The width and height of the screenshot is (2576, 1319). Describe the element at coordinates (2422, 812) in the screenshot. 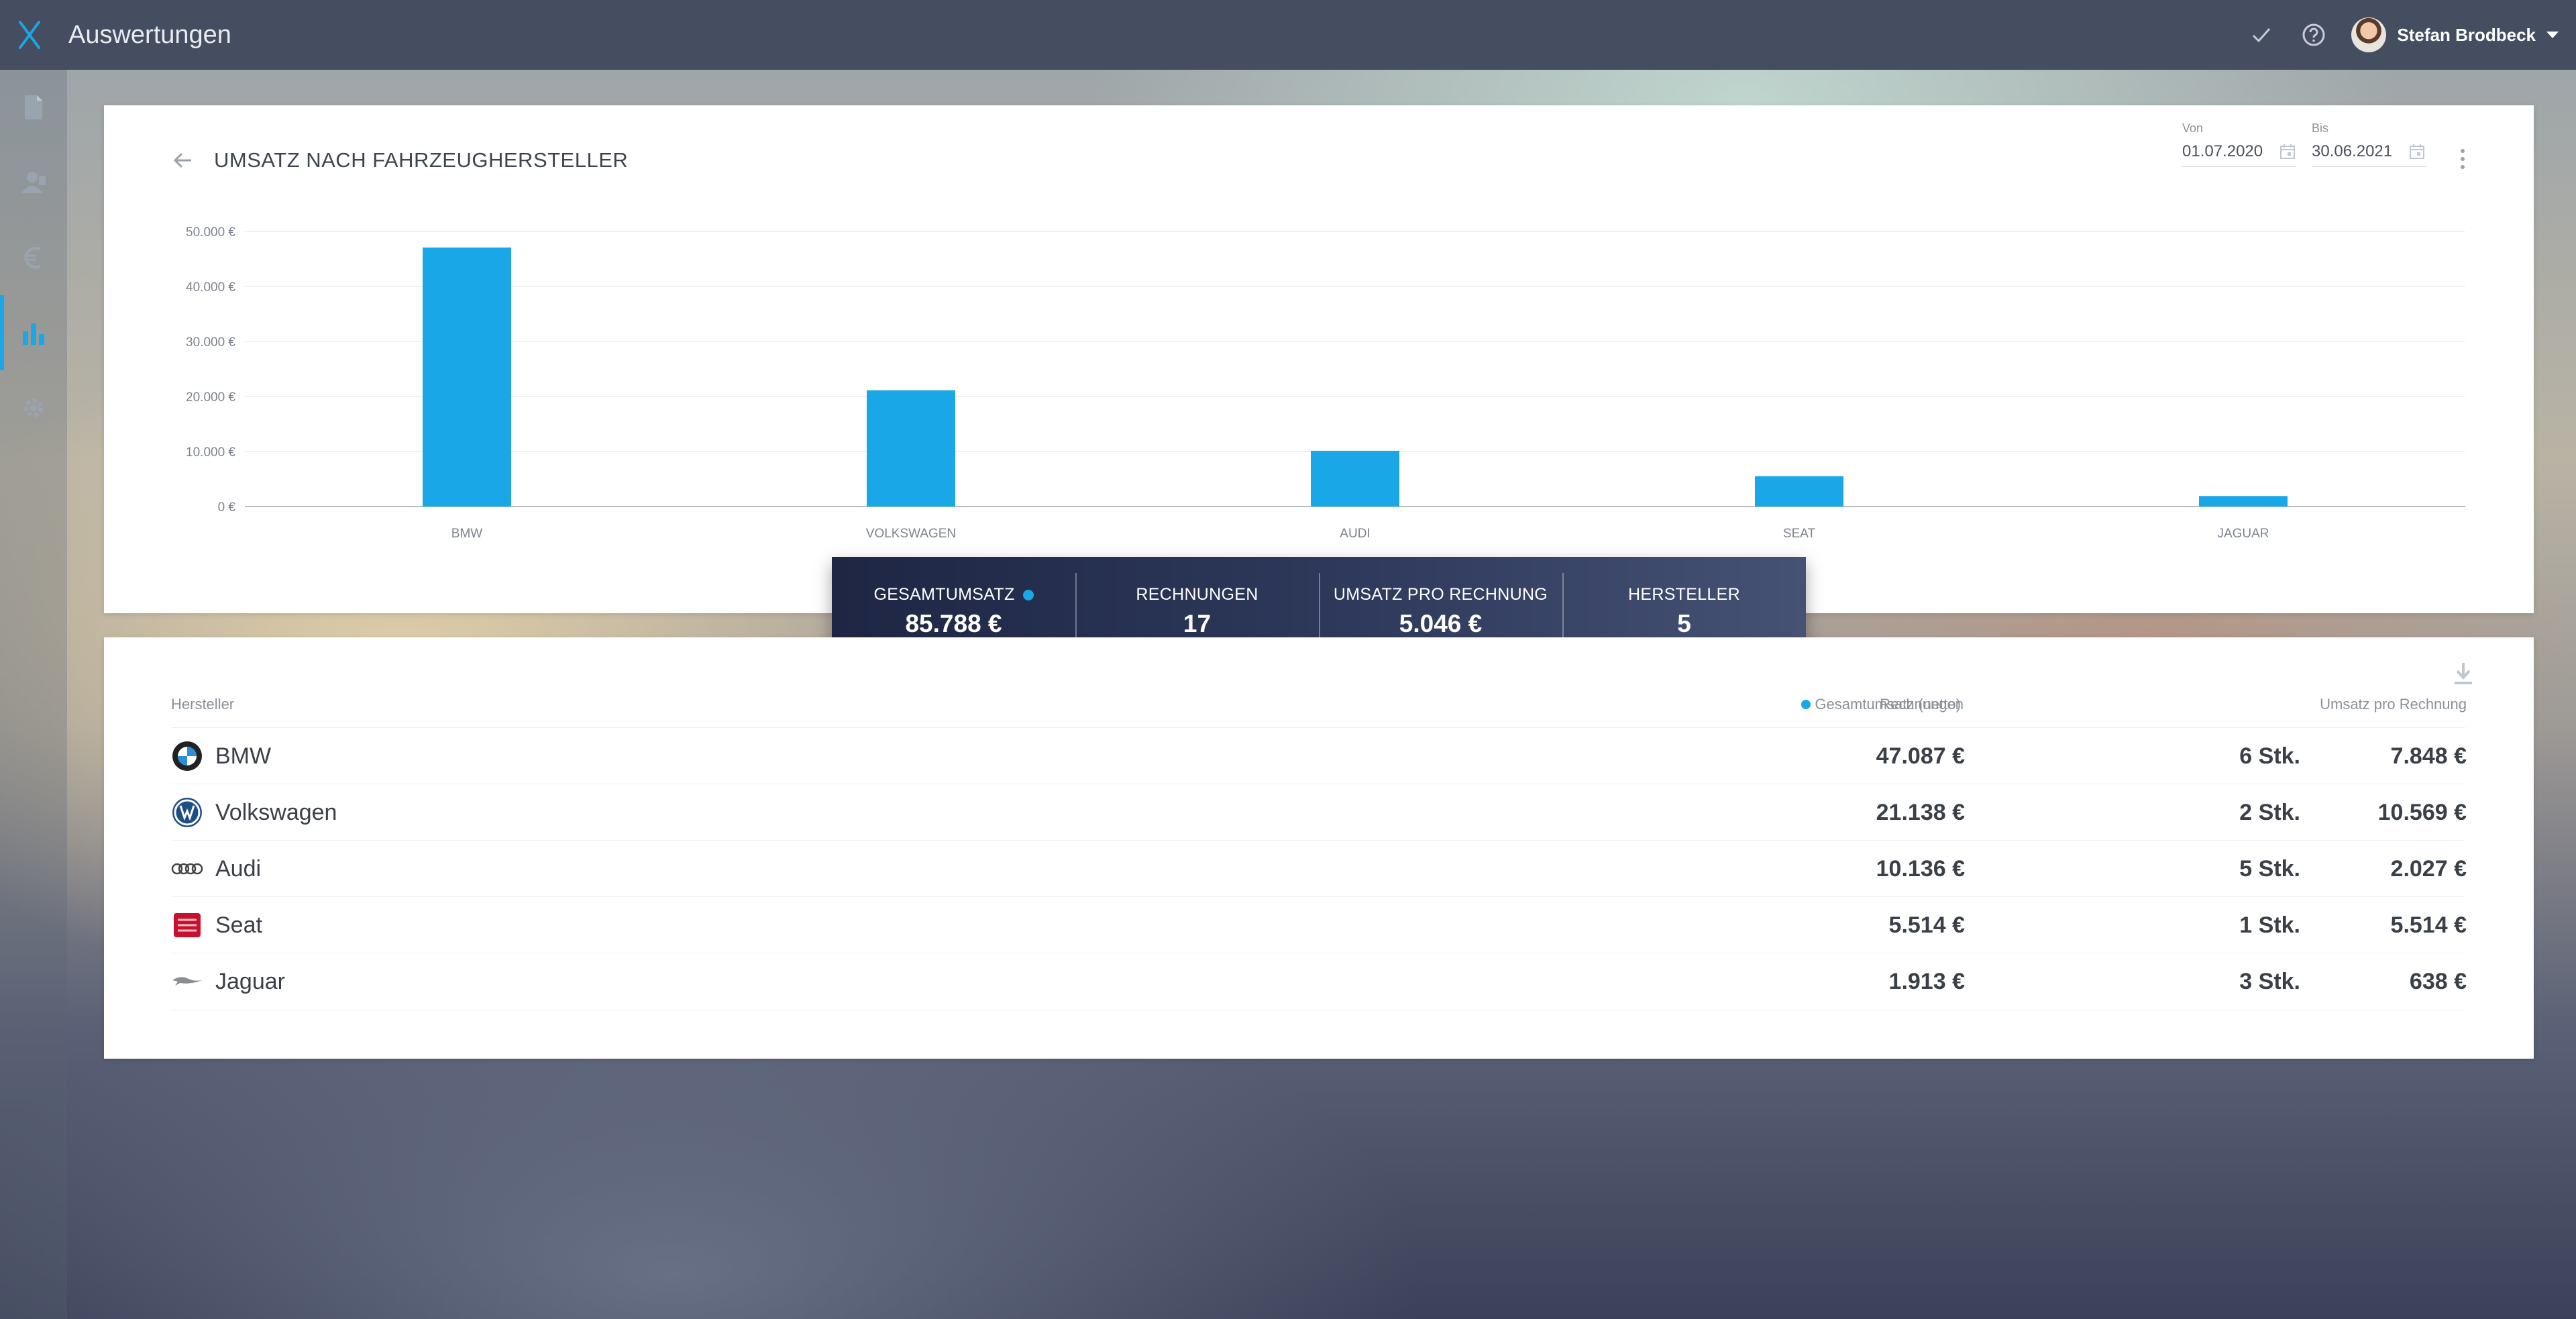

I see `per-invoice-value: 10.569 €` at that location.